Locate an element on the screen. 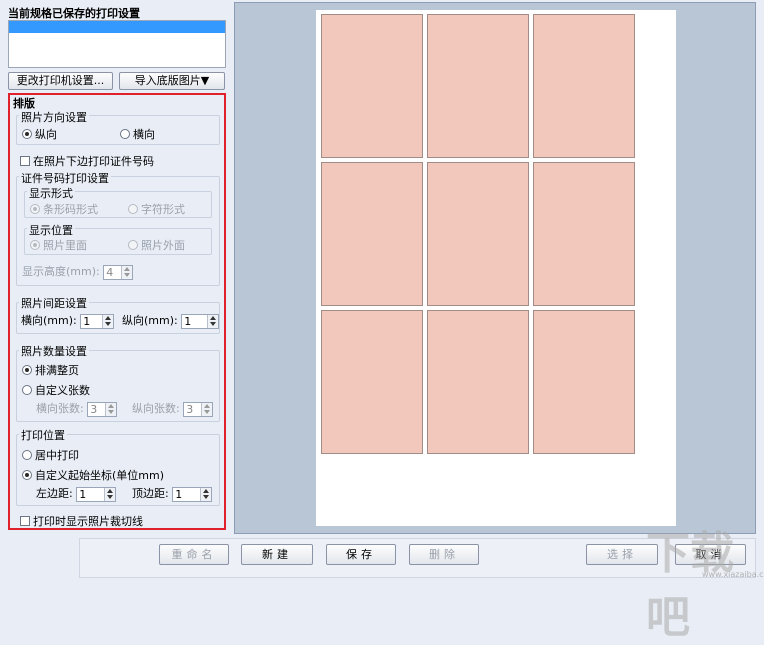 The height and width of the screenshot is (645, 764). fill-page-label: 排满整页 is located at coordinates (57, 370).